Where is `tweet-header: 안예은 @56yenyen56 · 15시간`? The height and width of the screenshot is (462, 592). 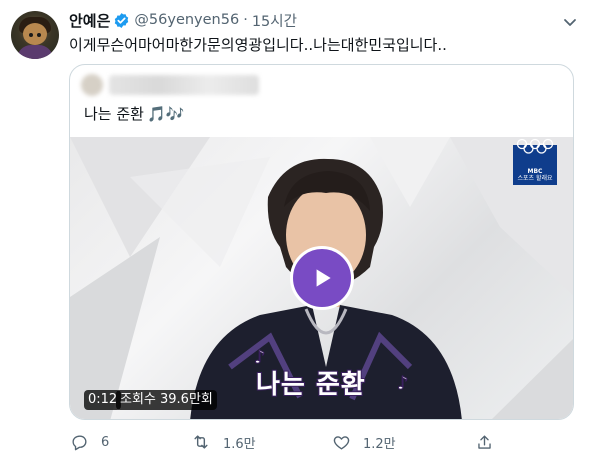 tweet-header: 안예은 @56yenyen56 · 15시간 is located at coordinates (183, 20).